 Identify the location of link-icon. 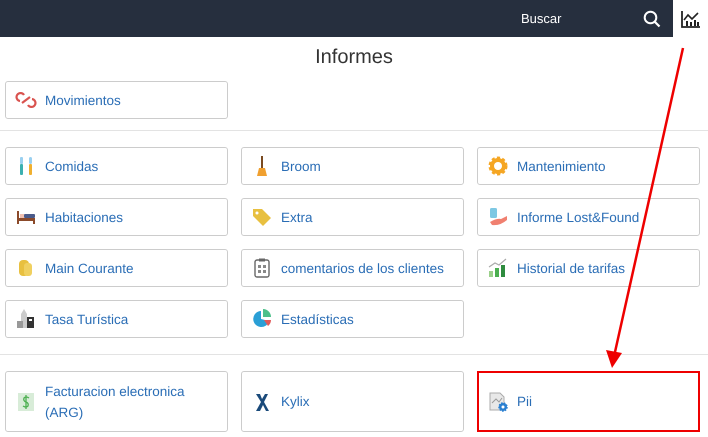
(26, 100).